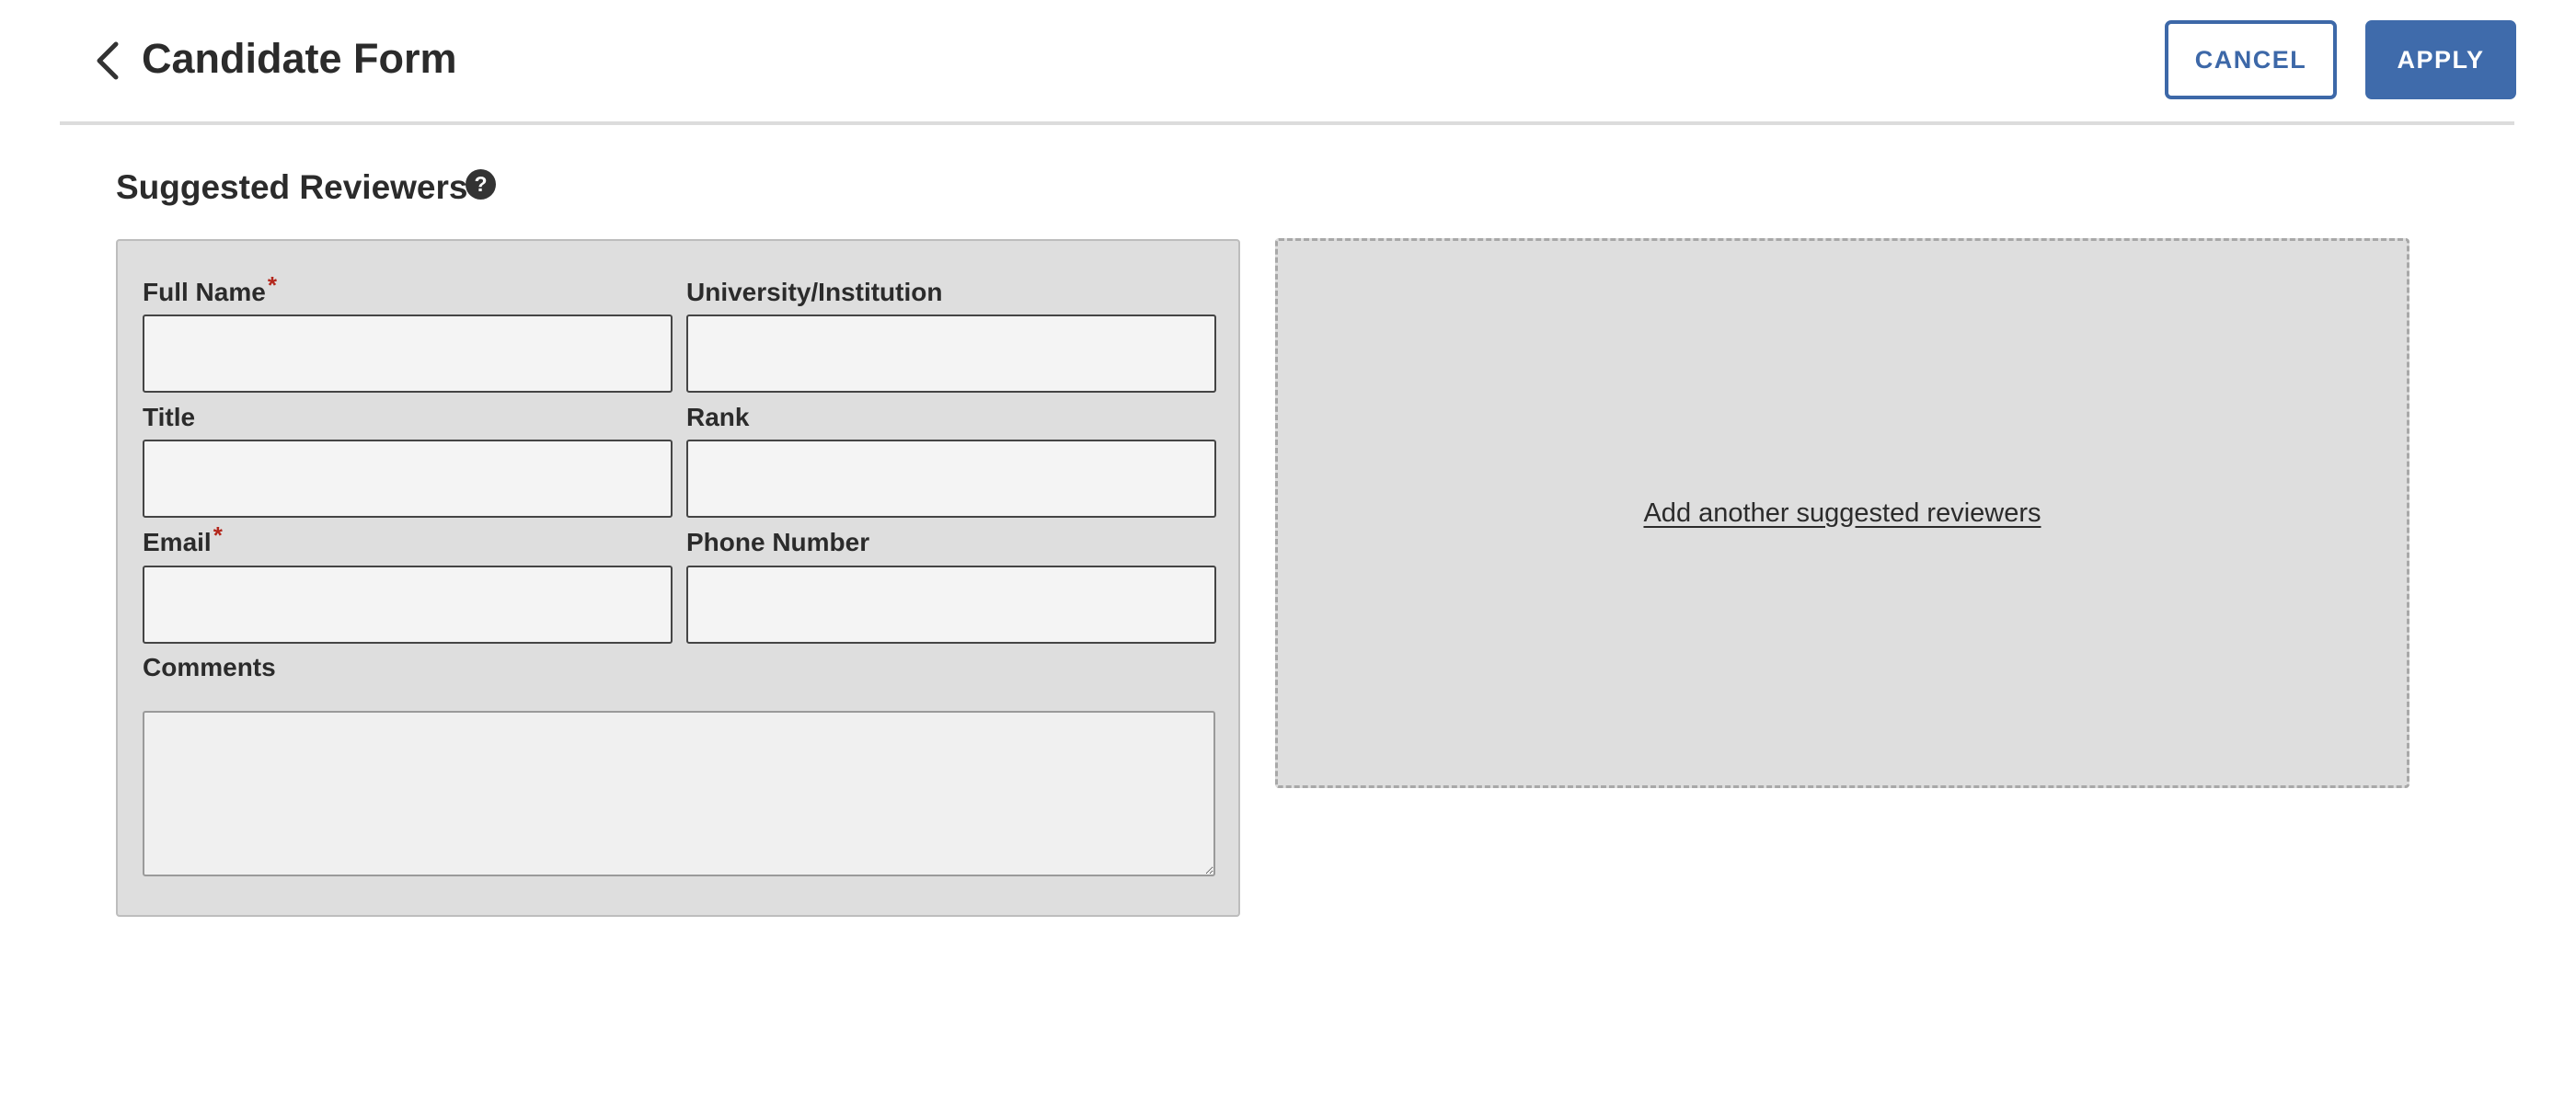 The image size is (2576, 1098). Describe the element at coordinates (814, 292) in the screenshot. I see `institution-label: University/Institution` at that location.